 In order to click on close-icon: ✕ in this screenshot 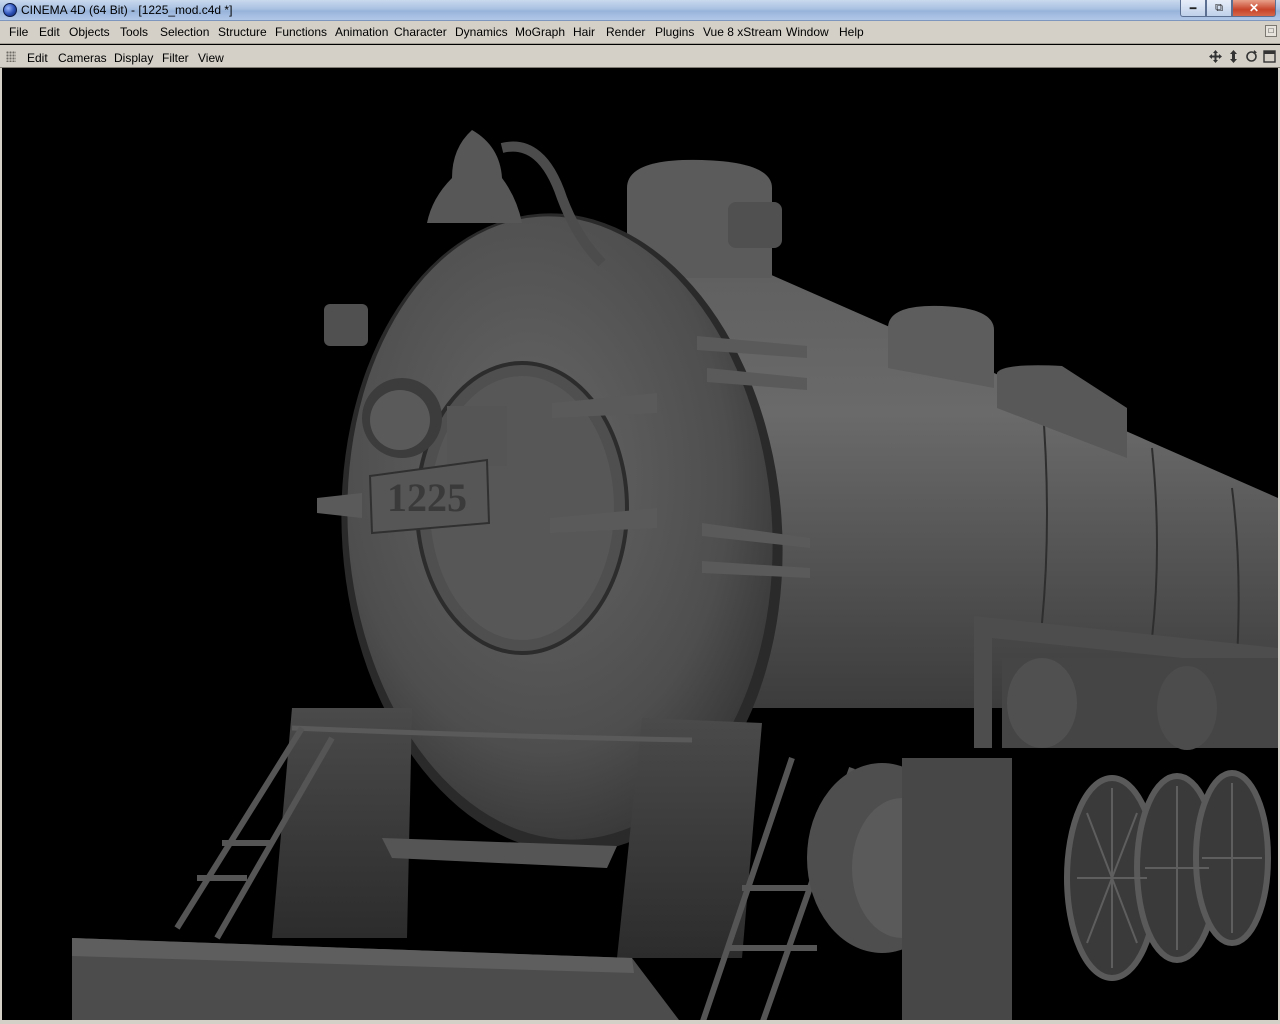, I will do `click(1254, 8)`.